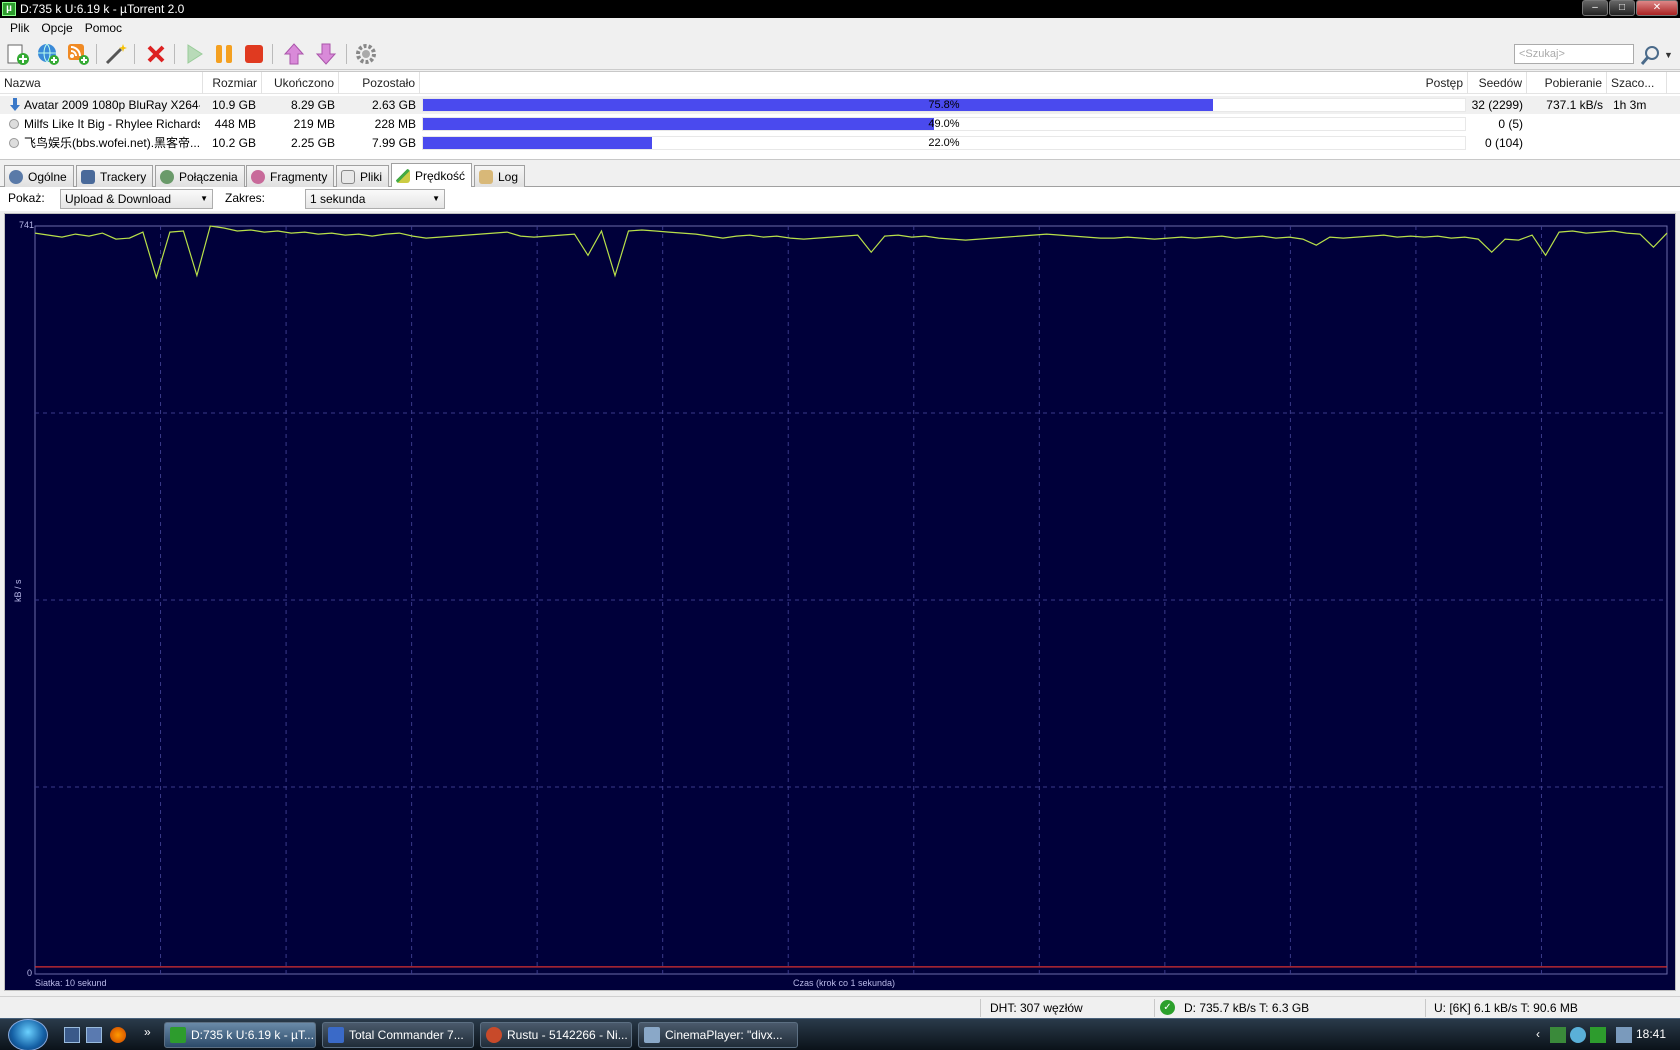 Image resolution: width=1680 pixels, height=1050 pixels. What do you see at coordinates (115, 176) in the screenshot?
I see `tab-trackers: Trackery` at bounding box center [115, 176].